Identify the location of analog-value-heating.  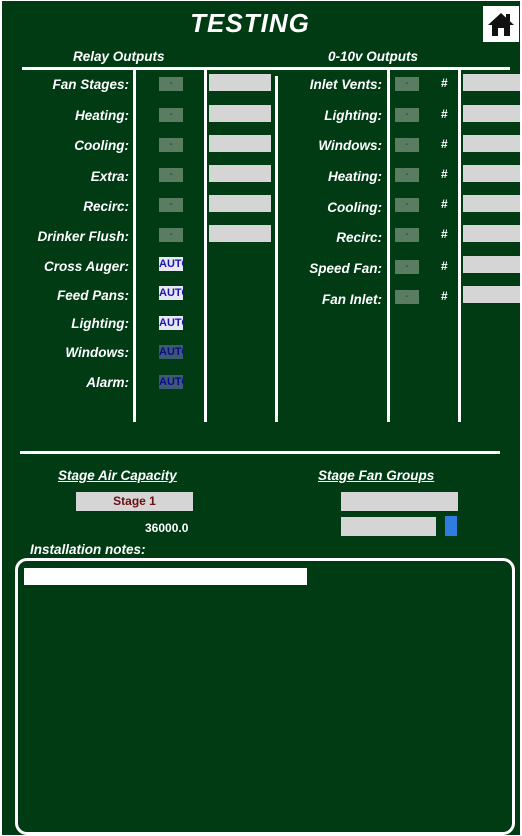
(491, 173).